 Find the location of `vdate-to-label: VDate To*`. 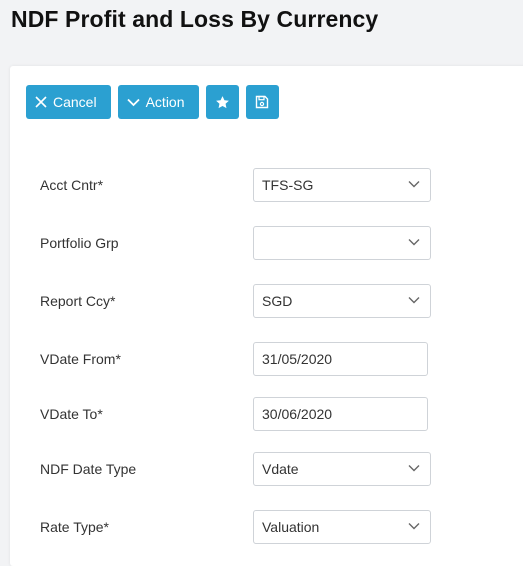

vdate-to-label: VDate To* is located at coordinates (71, 414).